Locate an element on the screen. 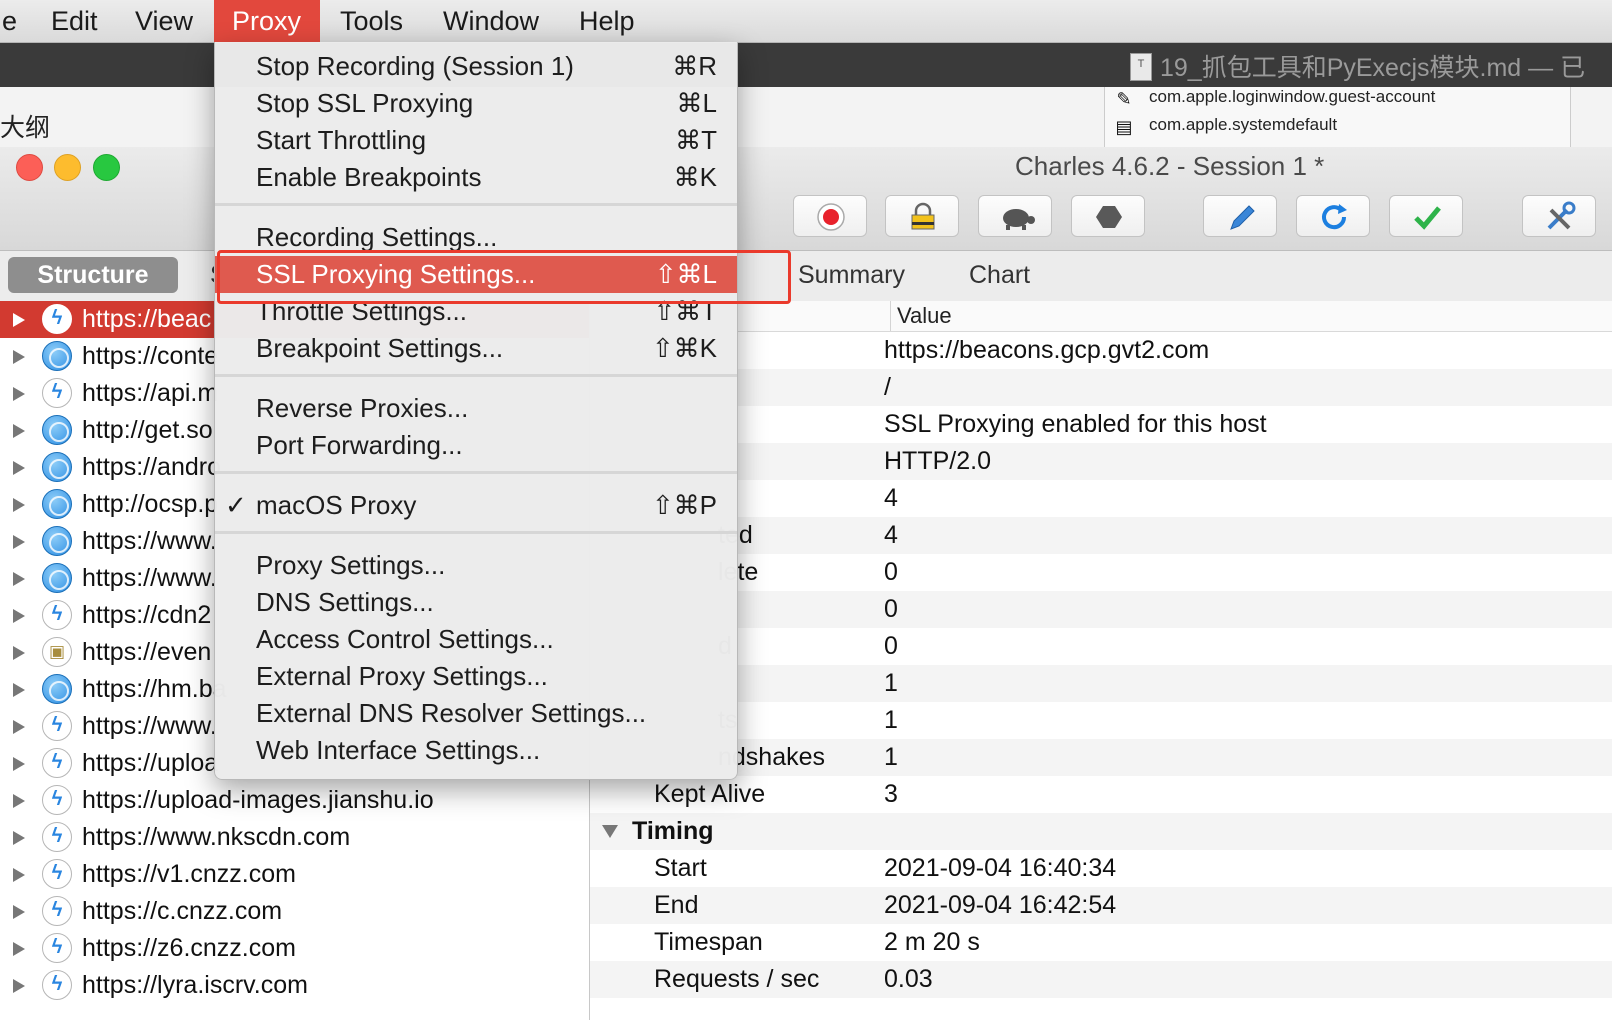 The image size is (1612, 1020). expand-triangle-icon is located at coordinates (610, 831).